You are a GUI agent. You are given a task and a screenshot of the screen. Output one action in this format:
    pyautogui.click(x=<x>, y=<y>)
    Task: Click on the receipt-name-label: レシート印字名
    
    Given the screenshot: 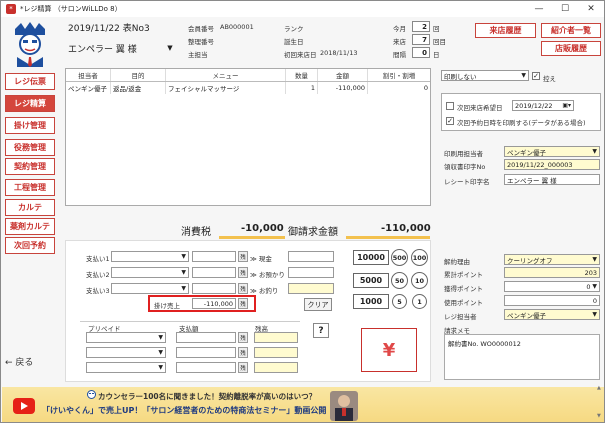 What is the action you would take?
    pyautogui.click(x=467, y=182)
    